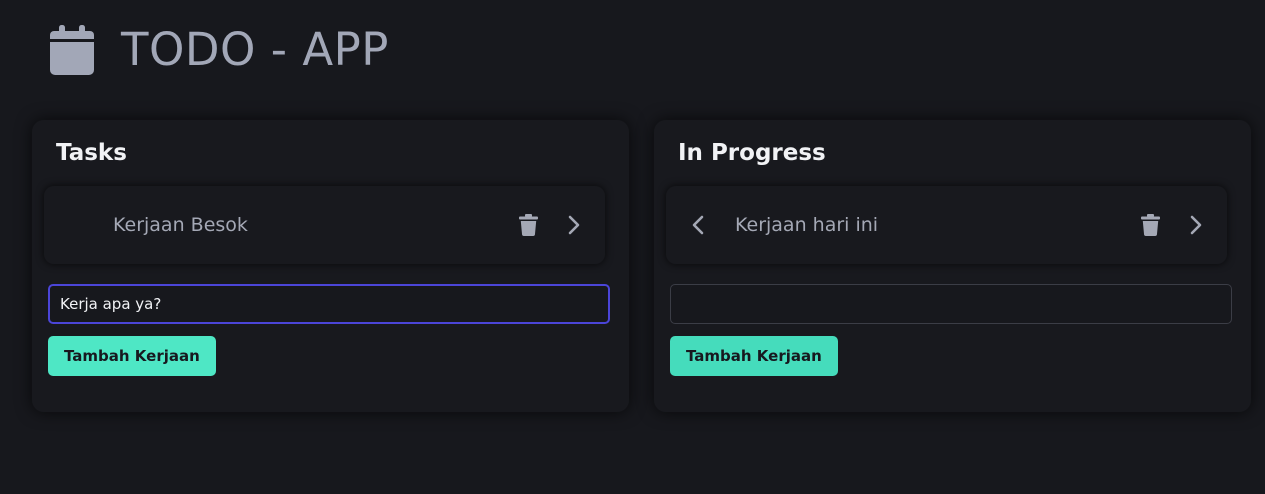 This screenshot has width=1265, height=494. What do you see at coordinates (255, 49) in the screenshot?
I see `app-title: TODO - APP` at bounding box center [255, 49].